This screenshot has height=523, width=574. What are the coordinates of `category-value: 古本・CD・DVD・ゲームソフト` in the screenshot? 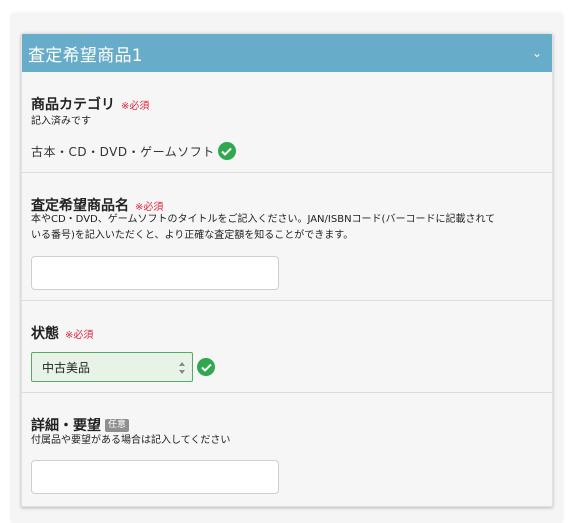 It's located at (123, 151).